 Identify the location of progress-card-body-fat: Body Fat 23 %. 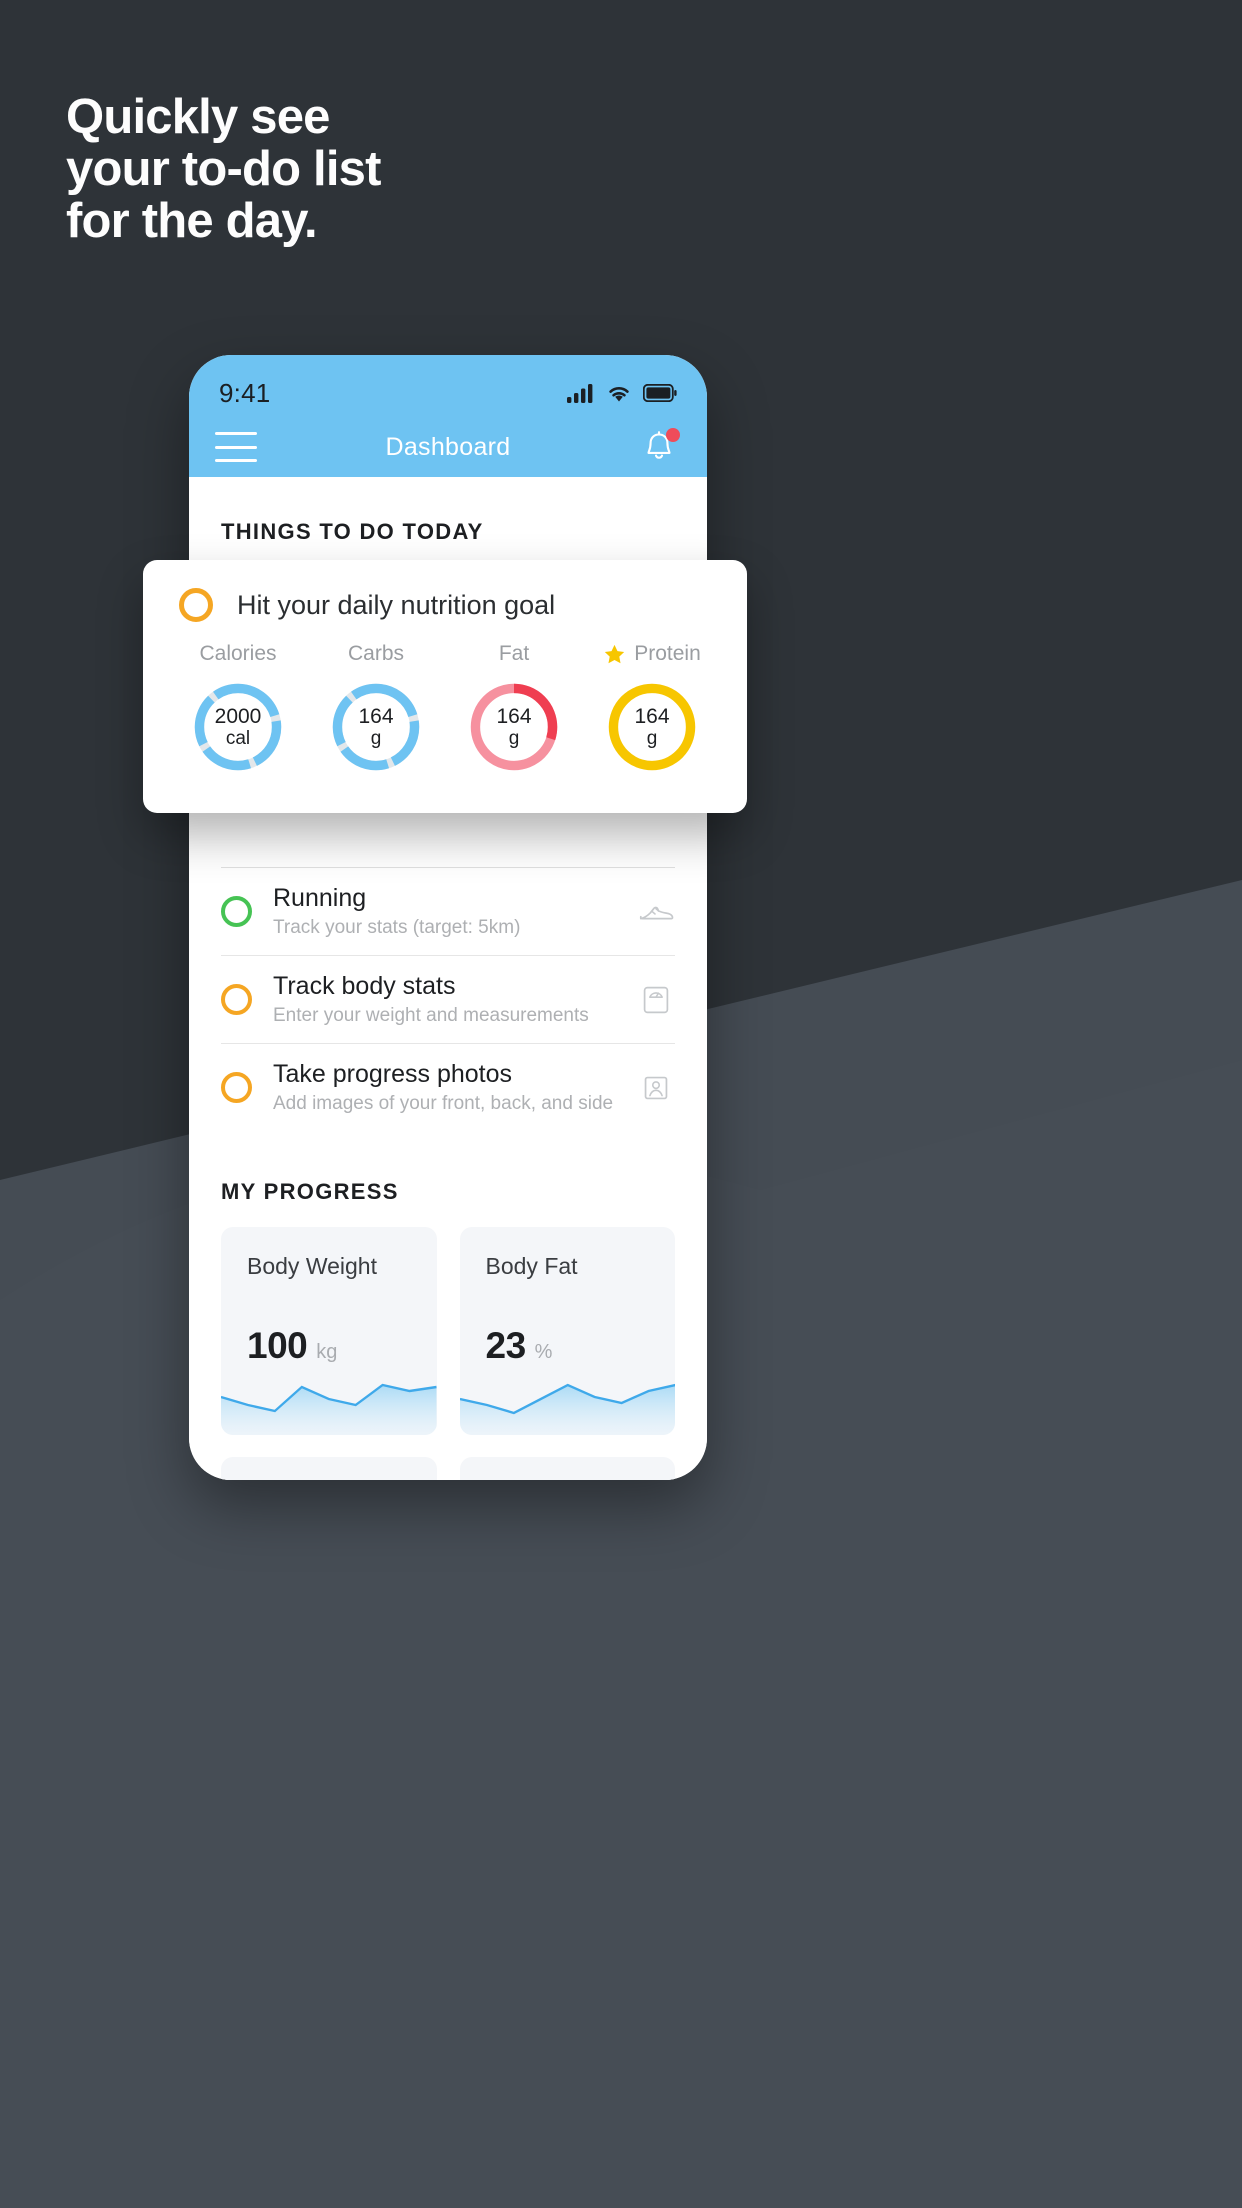
(567, 1331).